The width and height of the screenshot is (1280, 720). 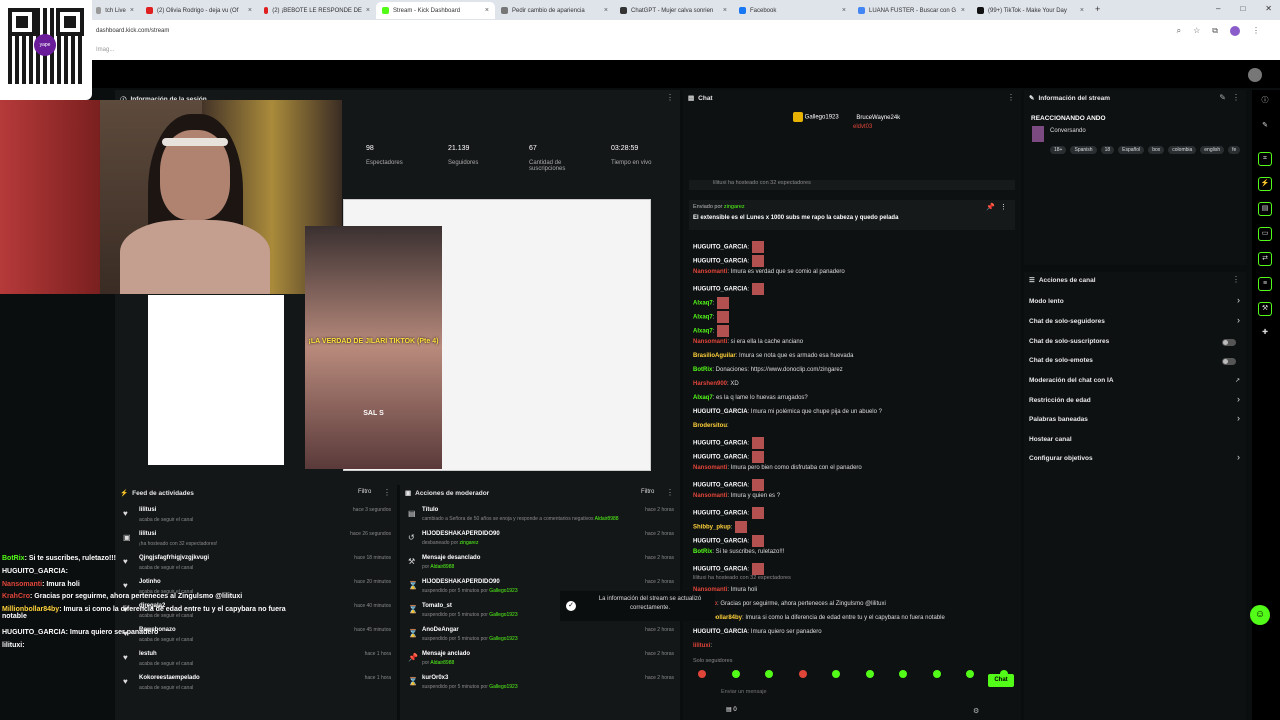 I want to click on hammer-icon: ⚒, so click(x=1265, y=309).